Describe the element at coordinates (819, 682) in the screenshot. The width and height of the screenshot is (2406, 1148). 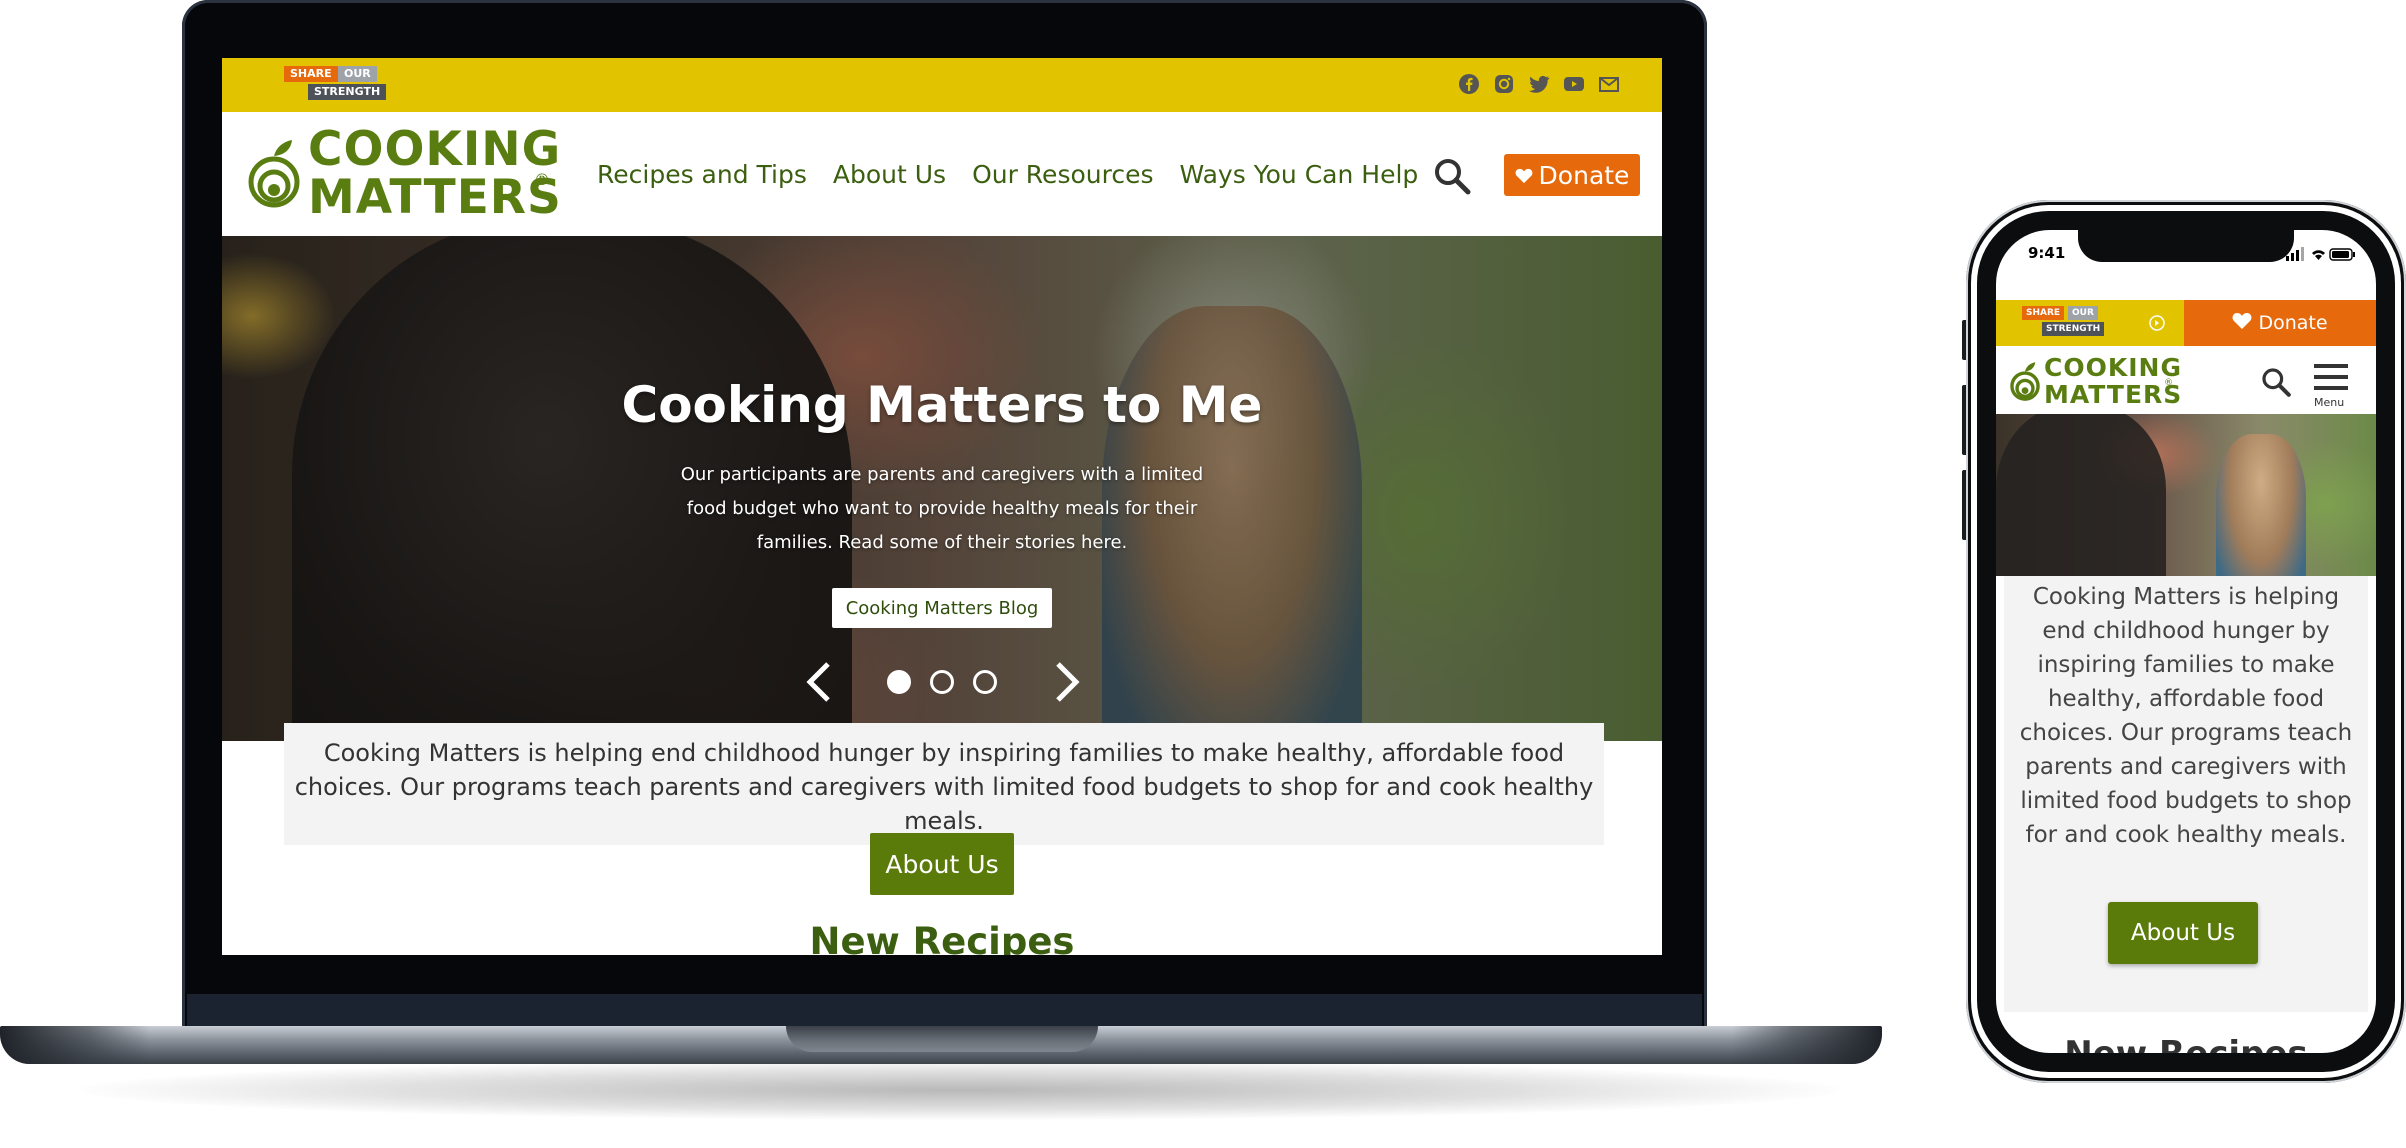
I see `carousel-prev-arrow-icon` at that location.